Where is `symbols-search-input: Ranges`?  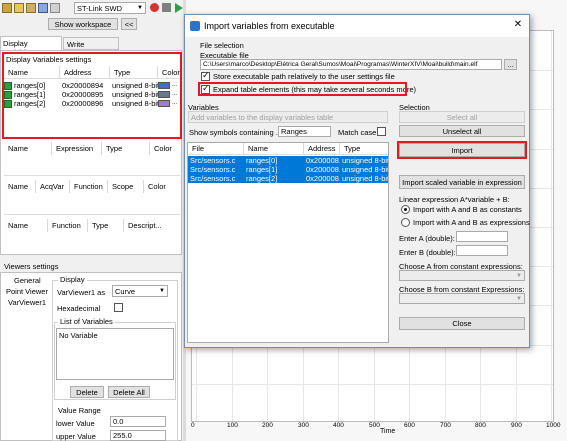
symbols-search-input: Ranges is located at coordinates (304, 131).